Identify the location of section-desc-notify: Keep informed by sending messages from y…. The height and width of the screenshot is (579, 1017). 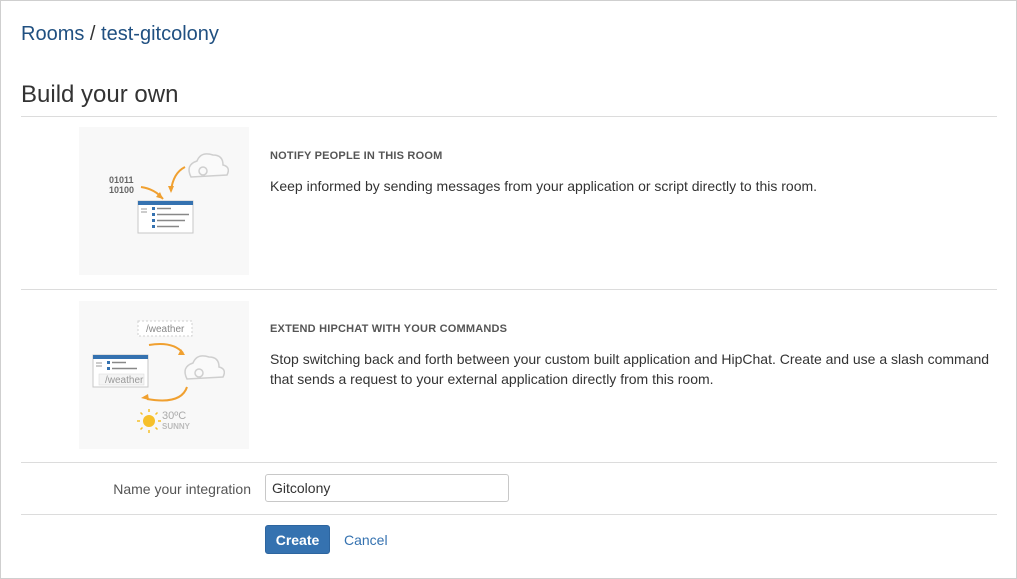
(544, 186).